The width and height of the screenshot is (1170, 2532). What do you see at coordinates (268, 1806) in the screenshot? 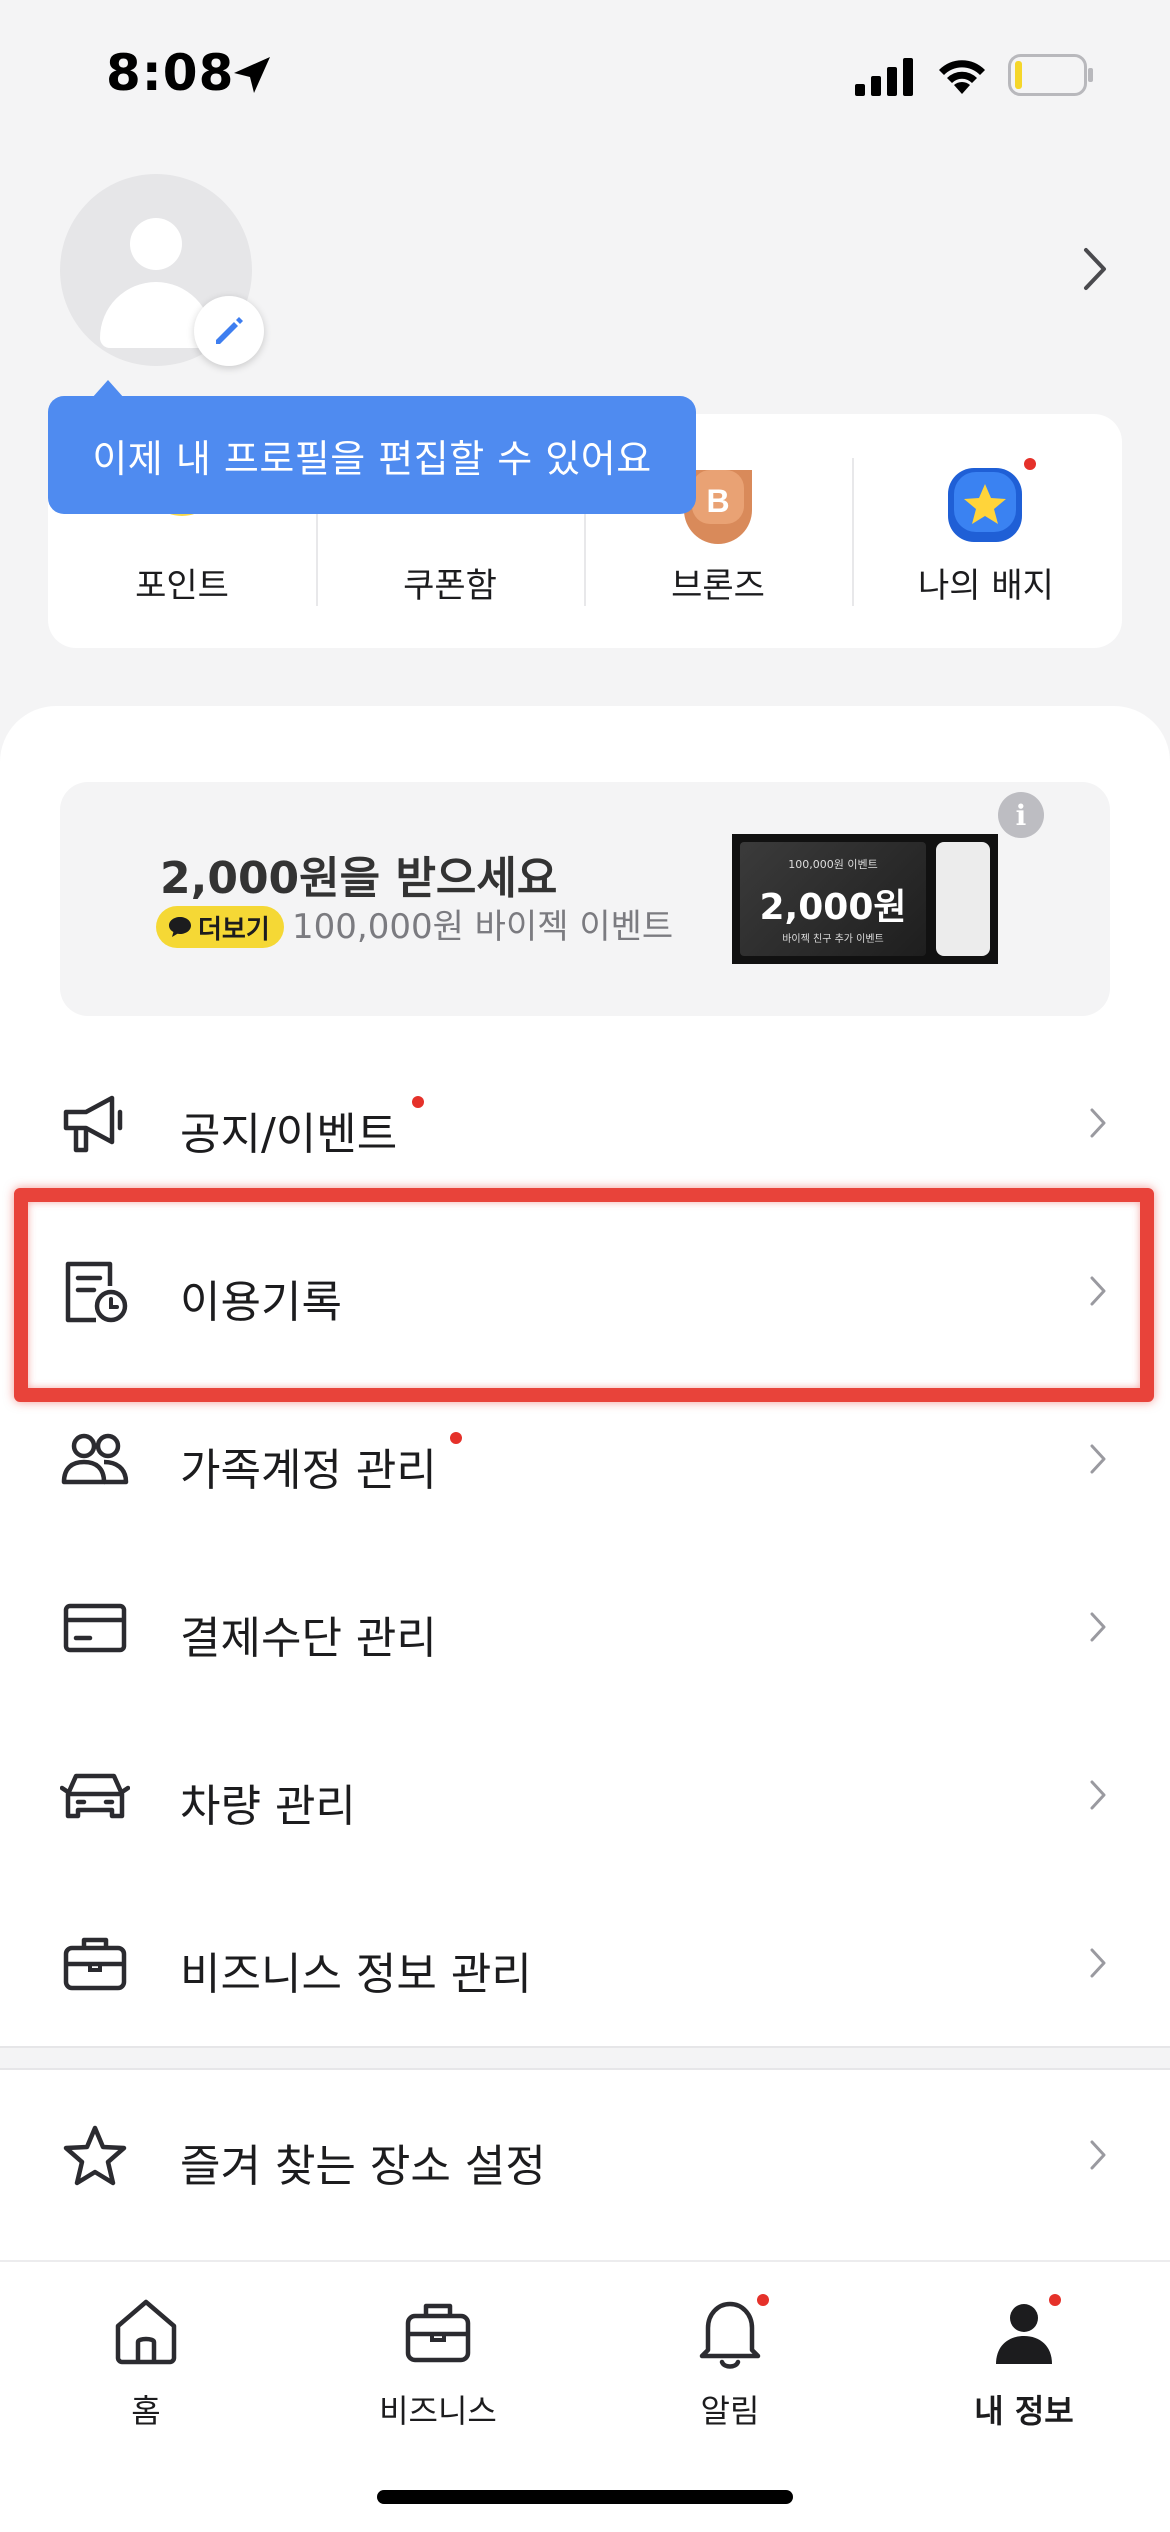
I see `menu-item-label: 차량 관리` at bounding box center [268, 1806].